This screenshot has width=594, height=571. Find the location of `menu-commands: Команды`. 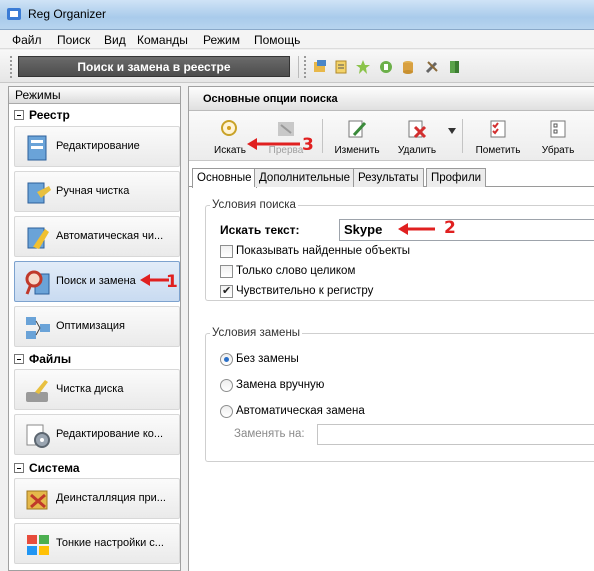

menu-commands: Команды is located at coordinates (162, 40).